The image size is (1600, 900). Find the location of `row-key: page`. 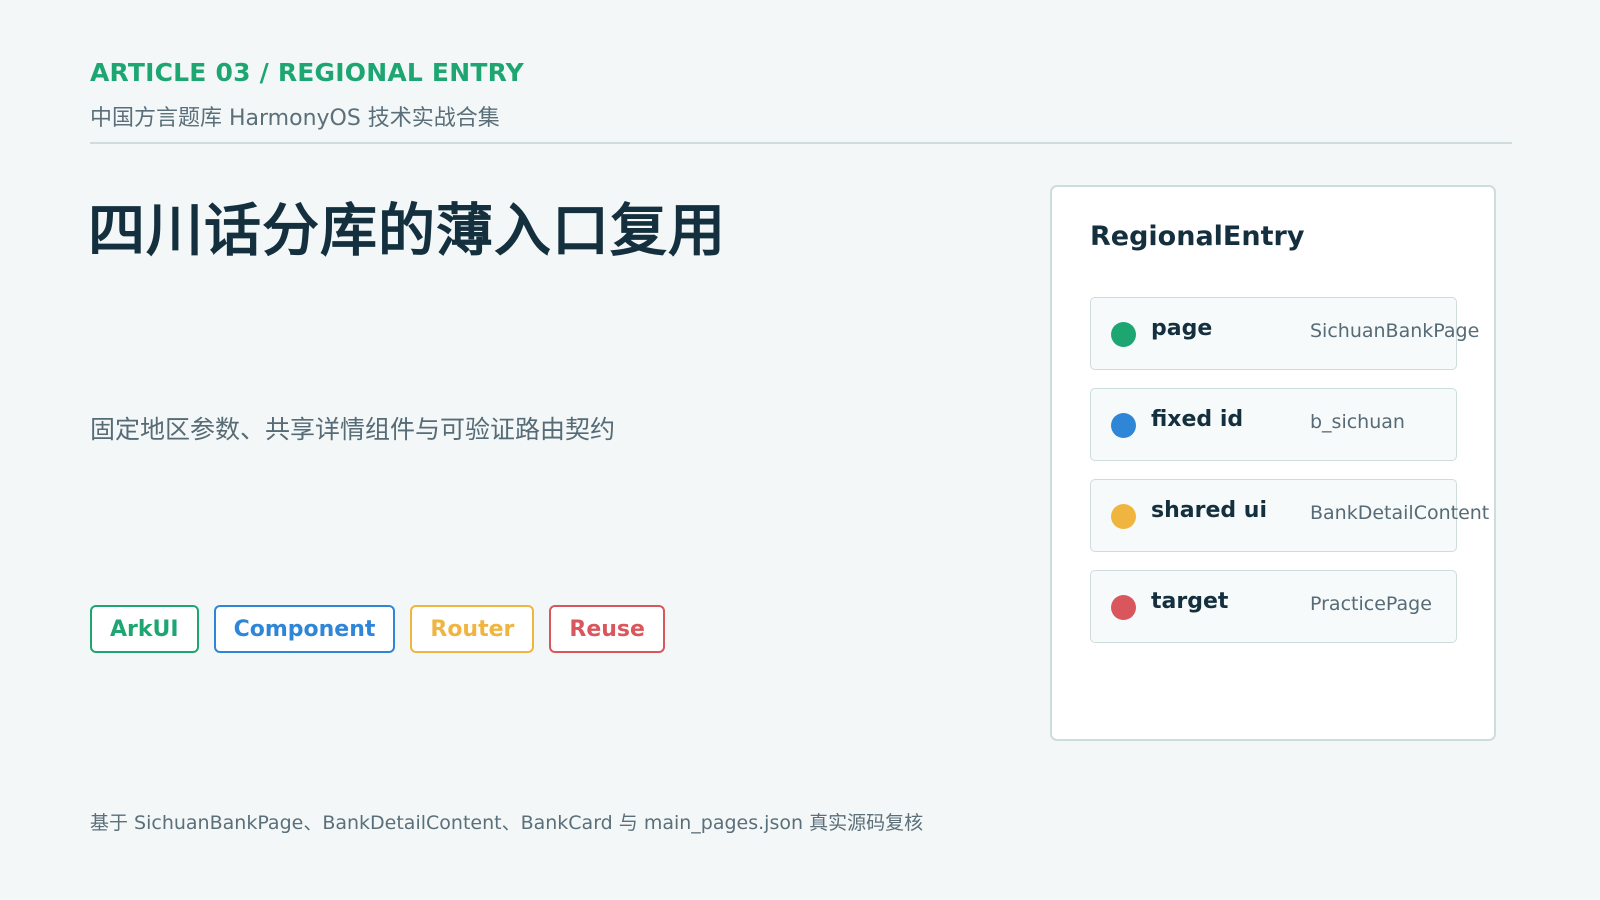

row-key: page is located at coordinates (1182, 328).